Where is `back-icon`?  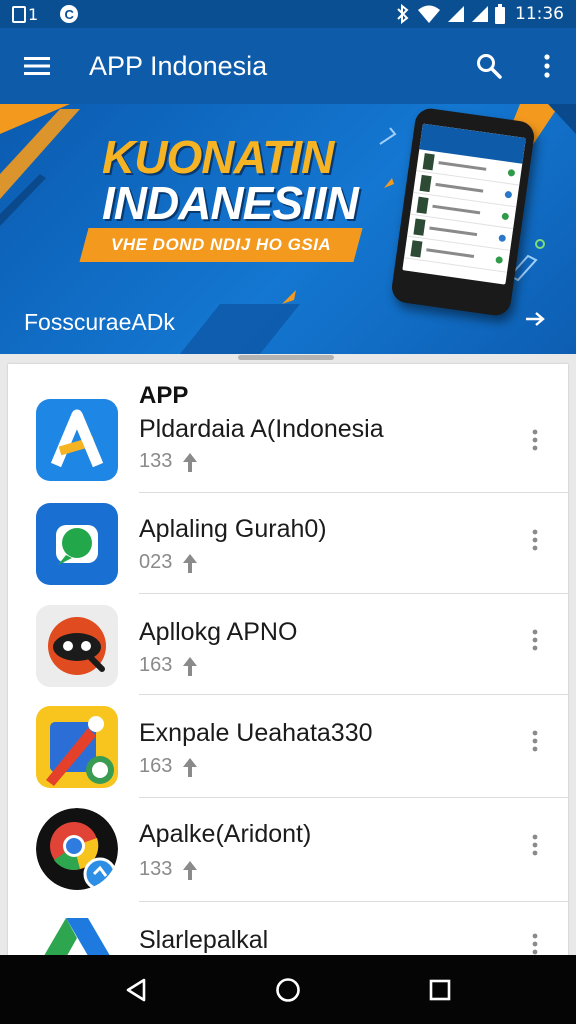
back-icon is located at coordinates (136, 989).